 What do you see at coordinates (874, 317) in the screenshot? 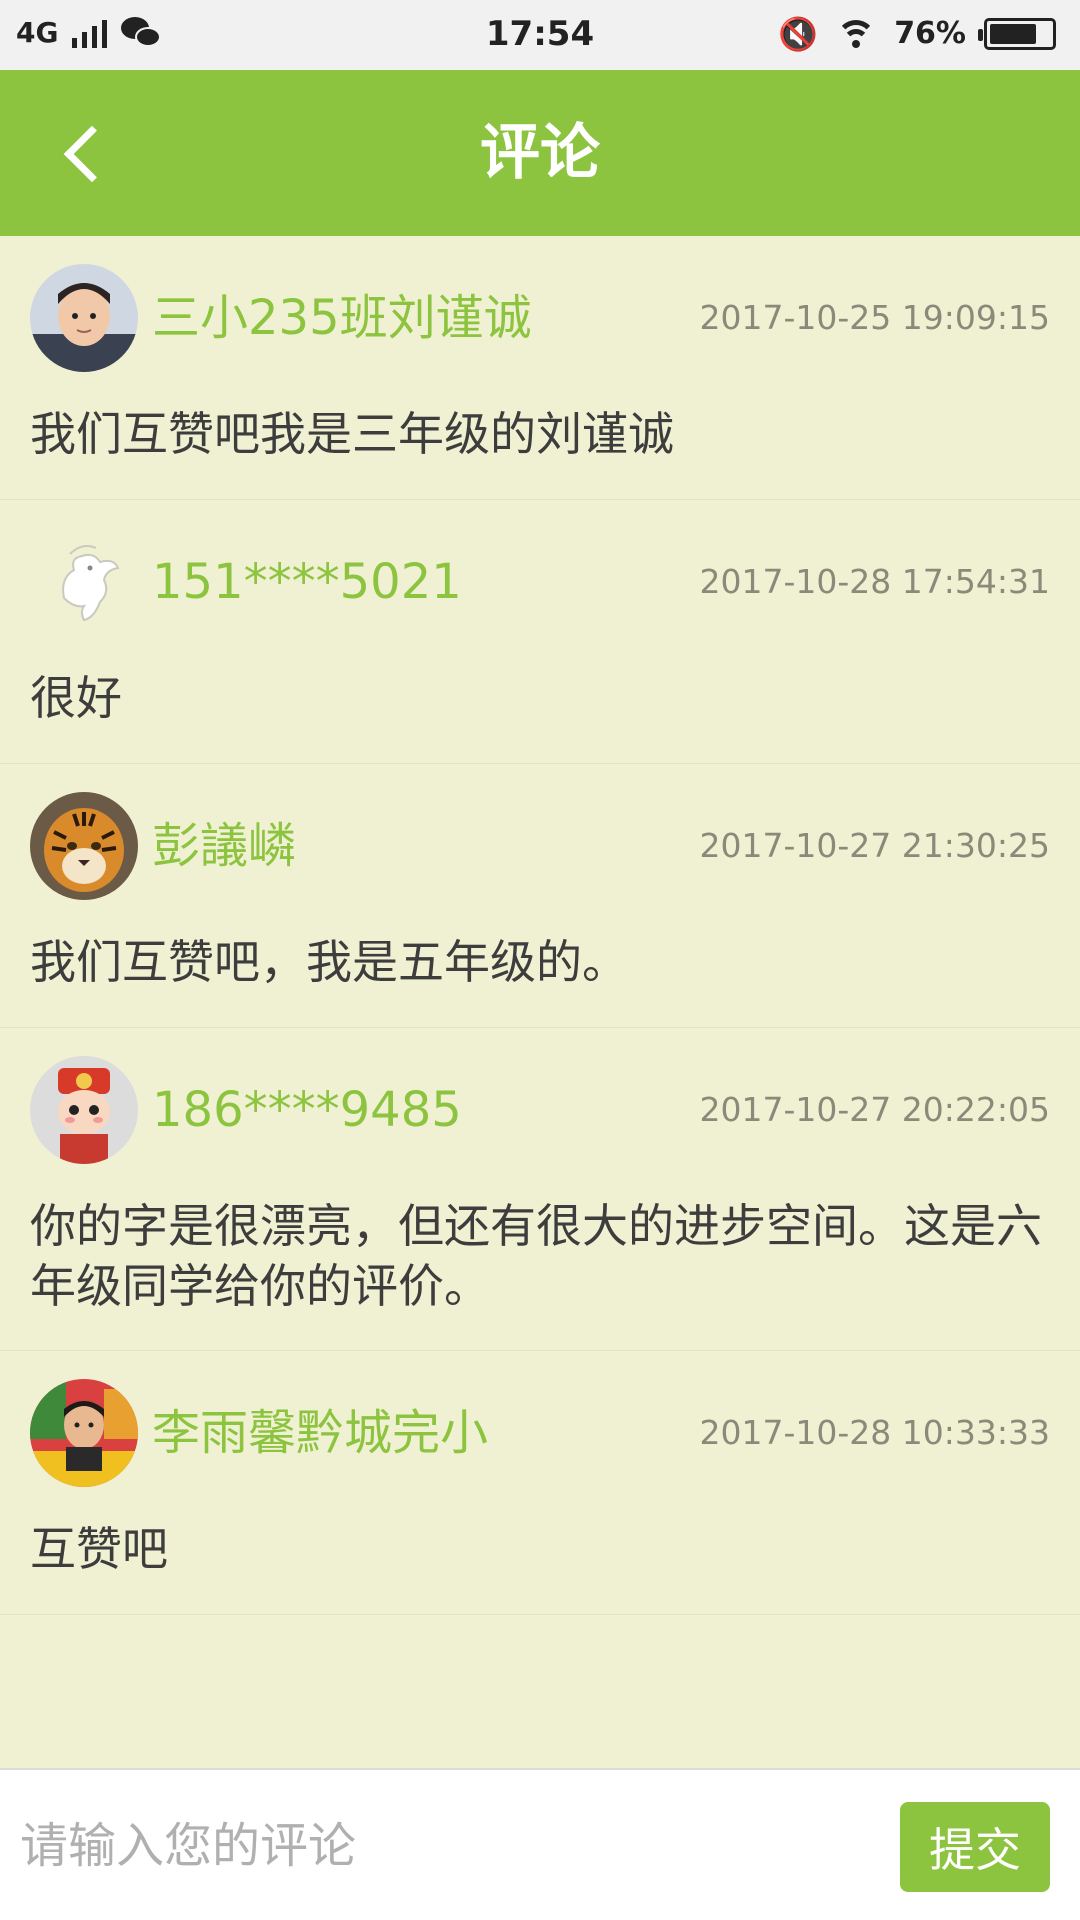
I see `comment-timestamp: 2017-10-25 19:09:15` at bounding box center [874, 317].